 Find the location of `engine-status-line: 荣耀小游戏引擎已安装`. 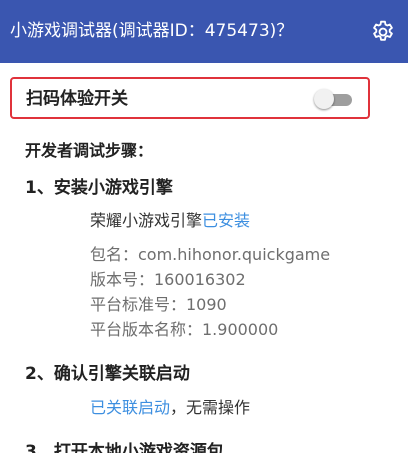

engine-status-line: 荣耀小游戏引擎已安装 is located at coordinates (170, 219).